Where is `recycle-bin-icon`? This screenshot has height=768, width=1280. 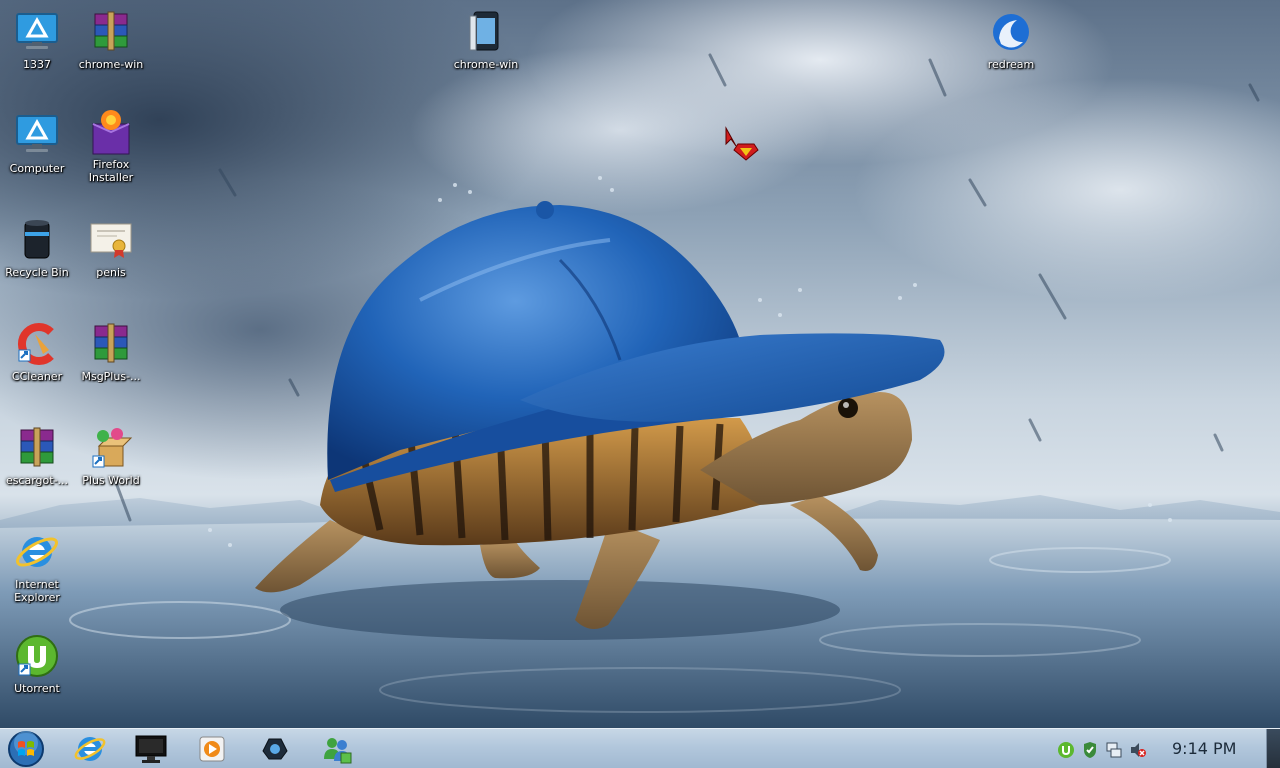
recycle-bin-icon is located at coordinates (37, 239).